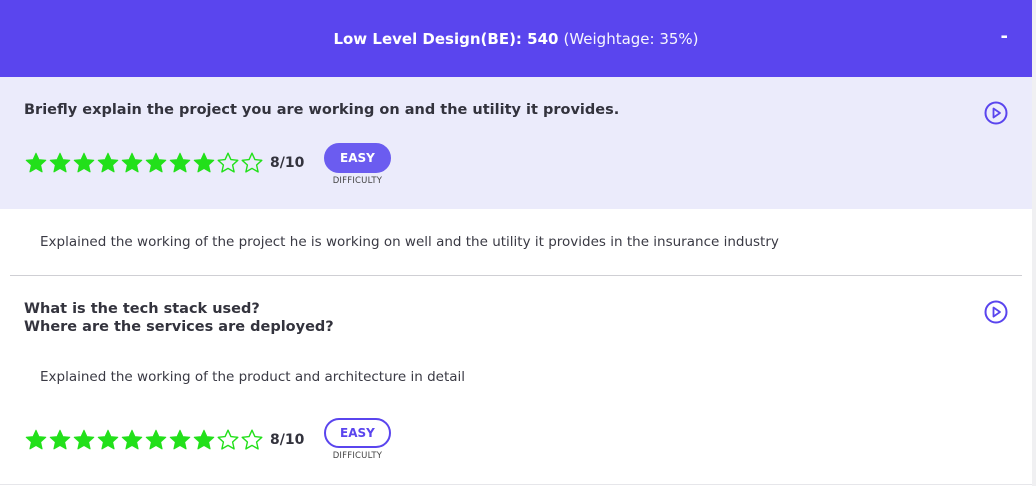  I want to click on scrollbar-track, so click(1034, 243).